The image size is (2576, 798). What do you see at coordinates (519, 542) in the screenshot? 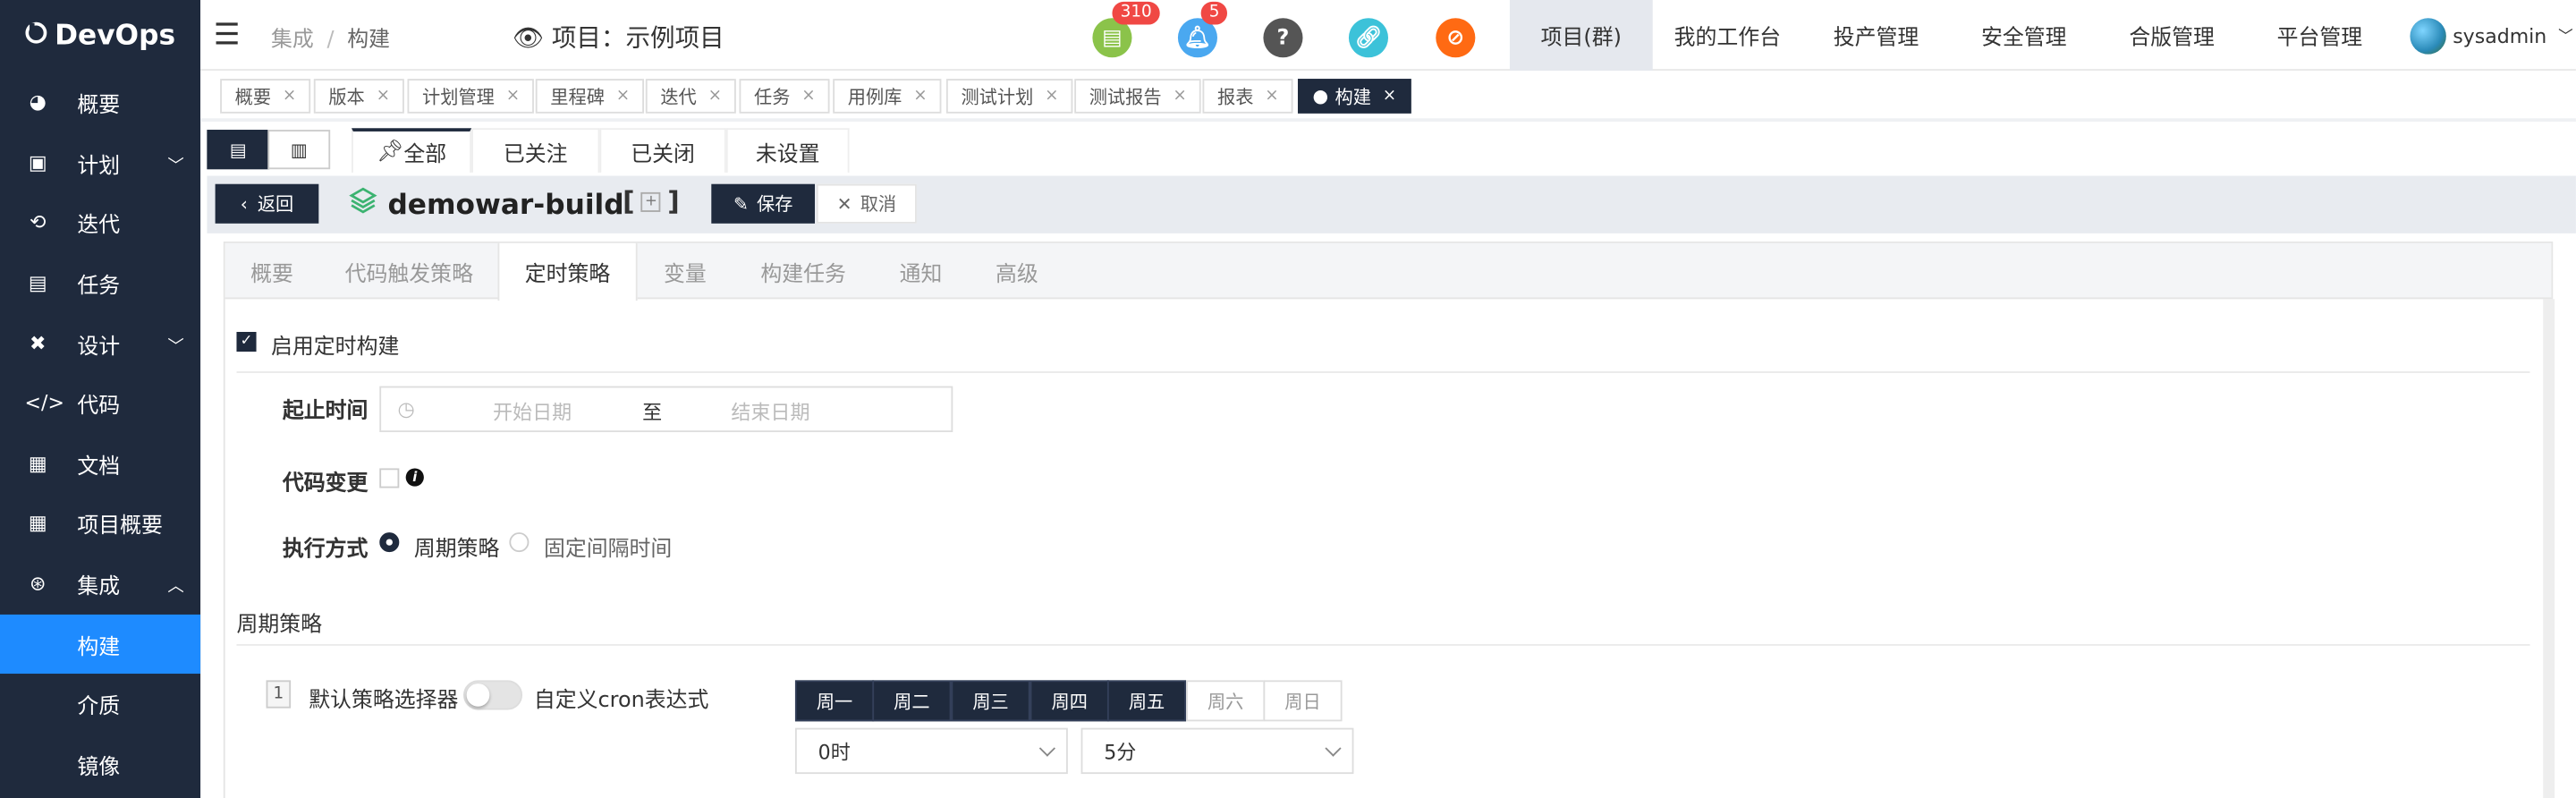
I see `exec-interval-radio` at bounding box center [519, 542].